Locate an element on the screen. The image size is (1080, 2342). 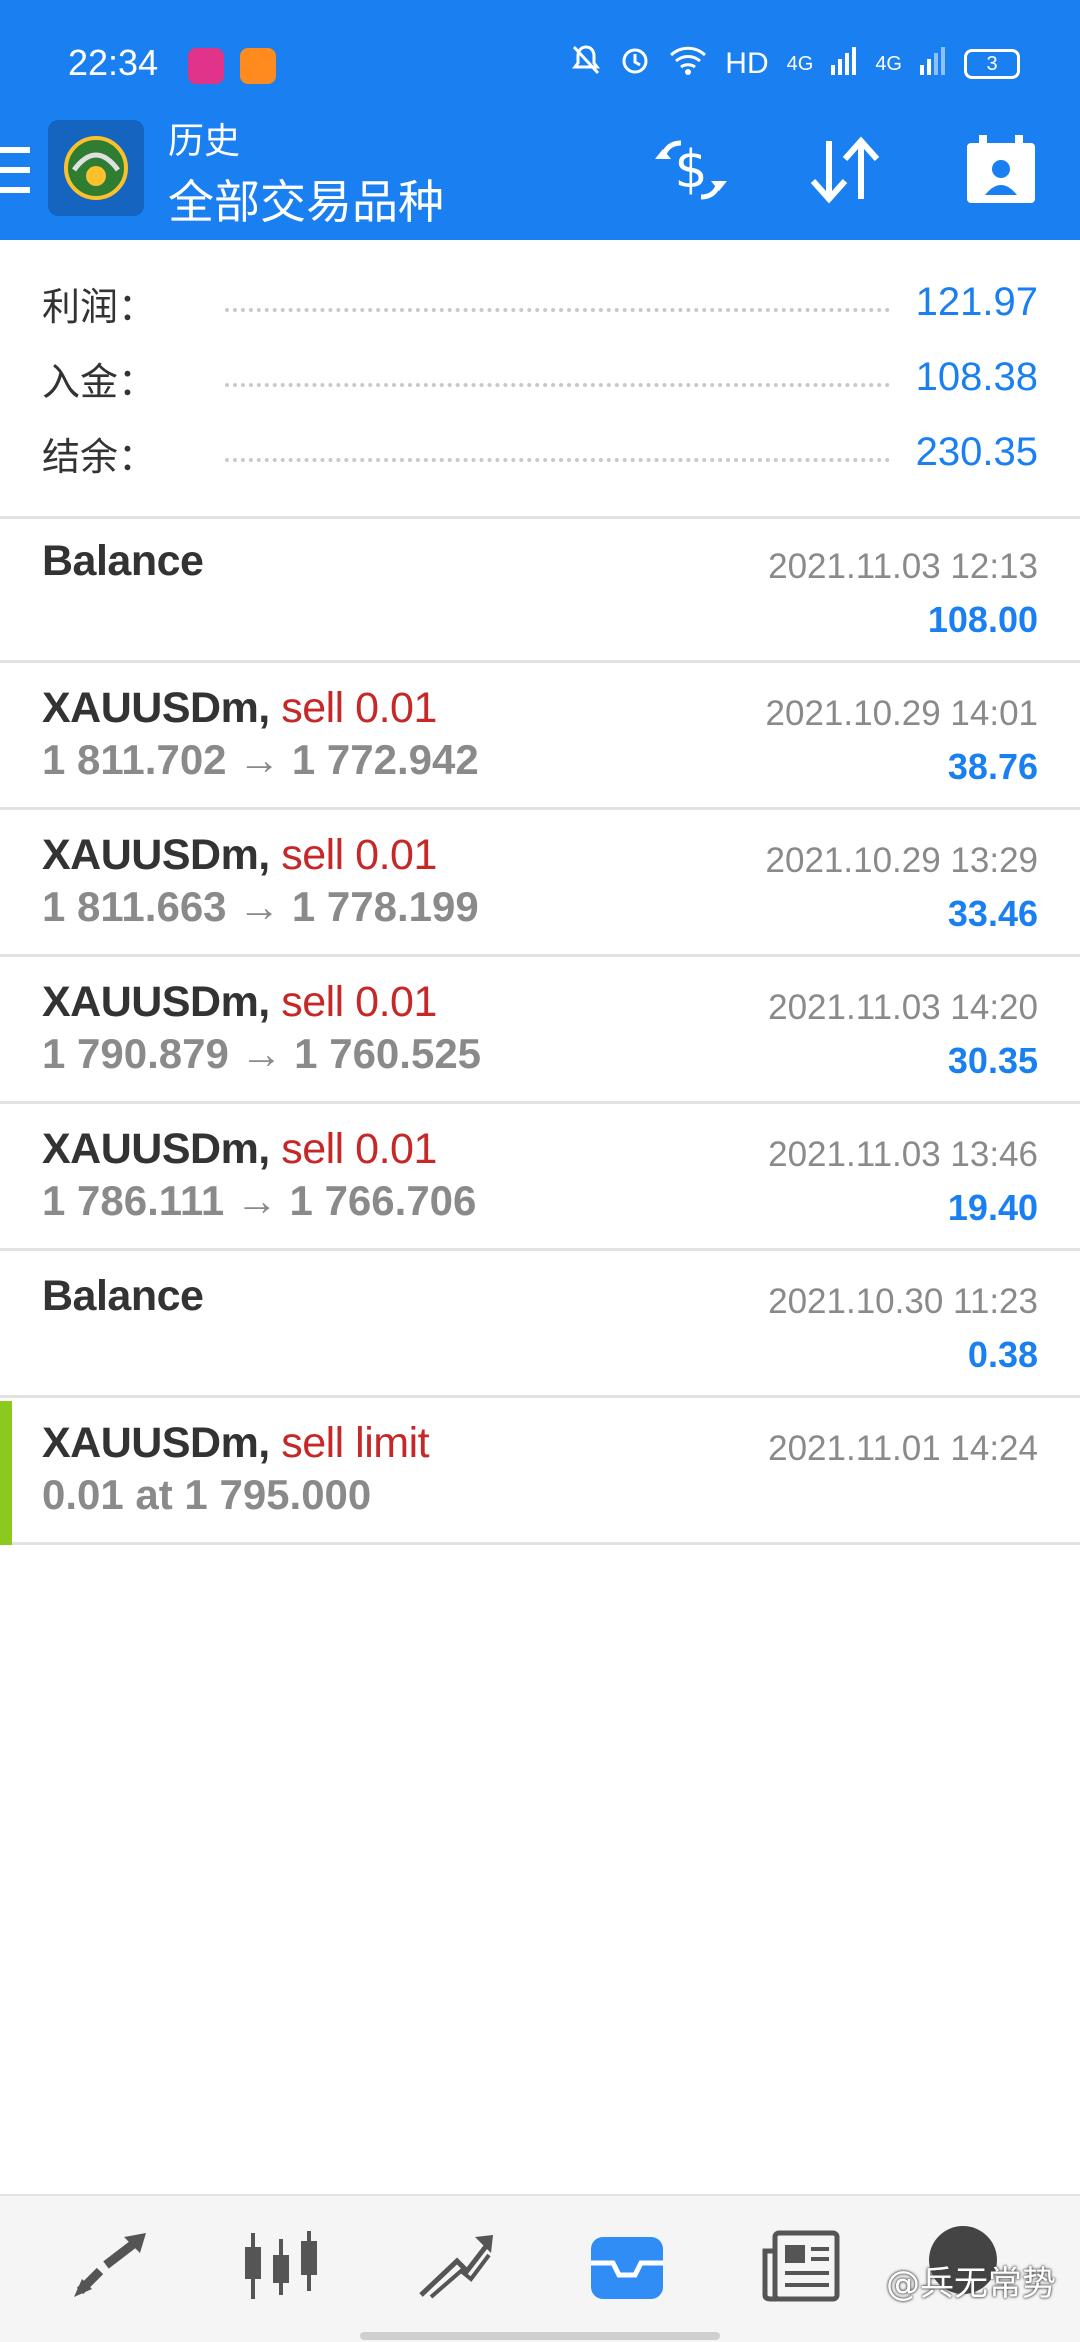
trade-icon is located at coordinates (455, 2266).